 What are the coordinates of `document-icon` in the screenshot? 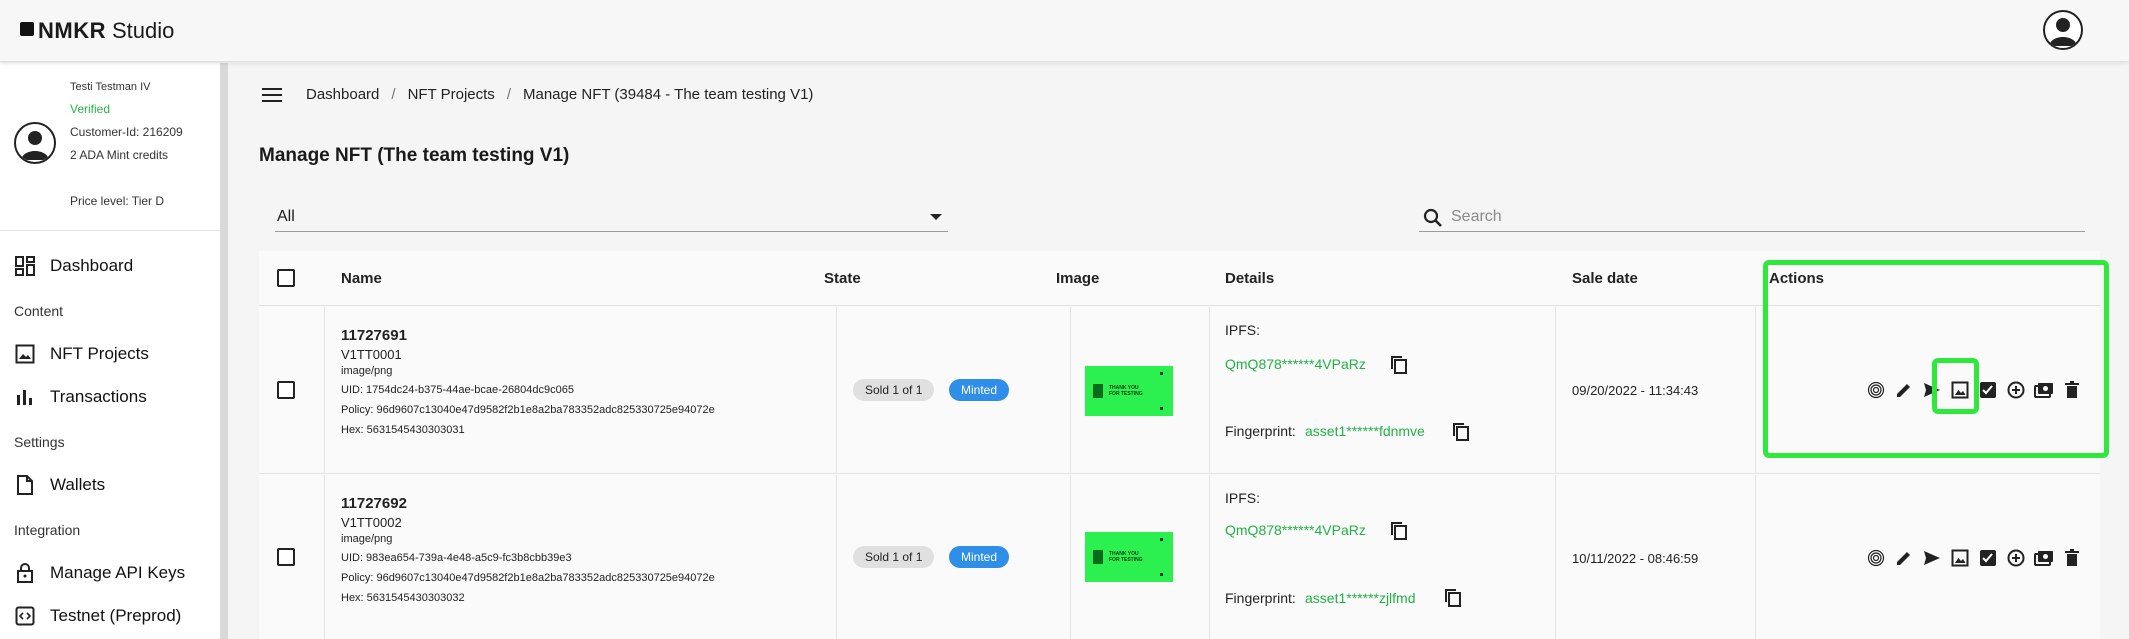 It's located at (25, 485).